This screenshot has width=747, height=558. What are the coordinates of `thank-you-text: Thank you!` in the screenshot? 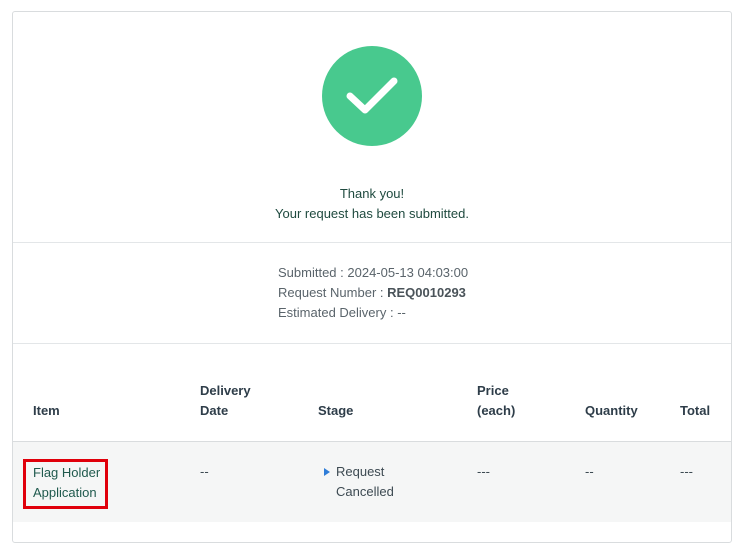 It's located at (372, 193).